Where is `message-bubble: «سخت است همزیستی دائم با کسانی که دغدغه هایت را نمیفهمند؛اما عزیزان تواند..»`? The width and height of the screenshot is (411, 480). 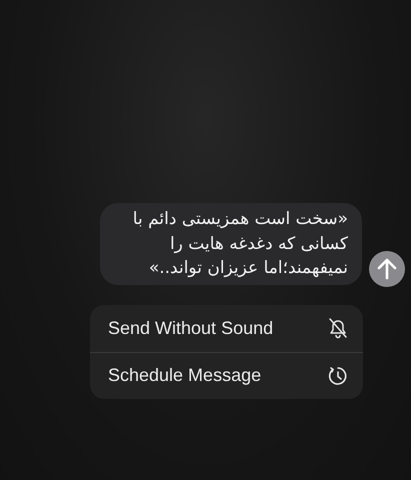 message-bubble: «سخت است همزیستی دائم با کسانی که دغدغه هایت را نمیفهمند؛اما عزیزان تواند..» is located at coordinates (231, 243).